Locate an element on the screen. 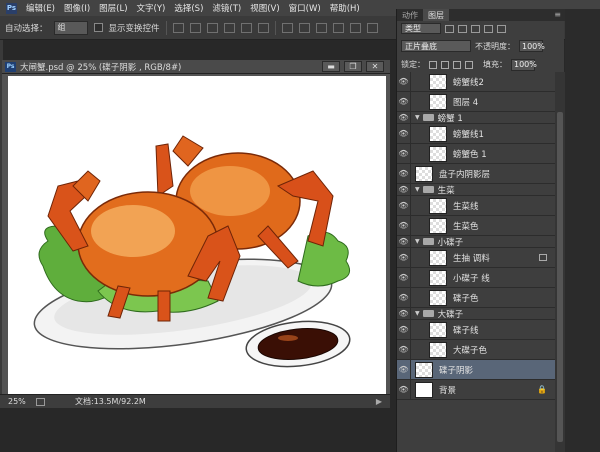 The width and height of the screenshot is (600, 452). fill-label: 填充： is located at coordinates (495, 64).